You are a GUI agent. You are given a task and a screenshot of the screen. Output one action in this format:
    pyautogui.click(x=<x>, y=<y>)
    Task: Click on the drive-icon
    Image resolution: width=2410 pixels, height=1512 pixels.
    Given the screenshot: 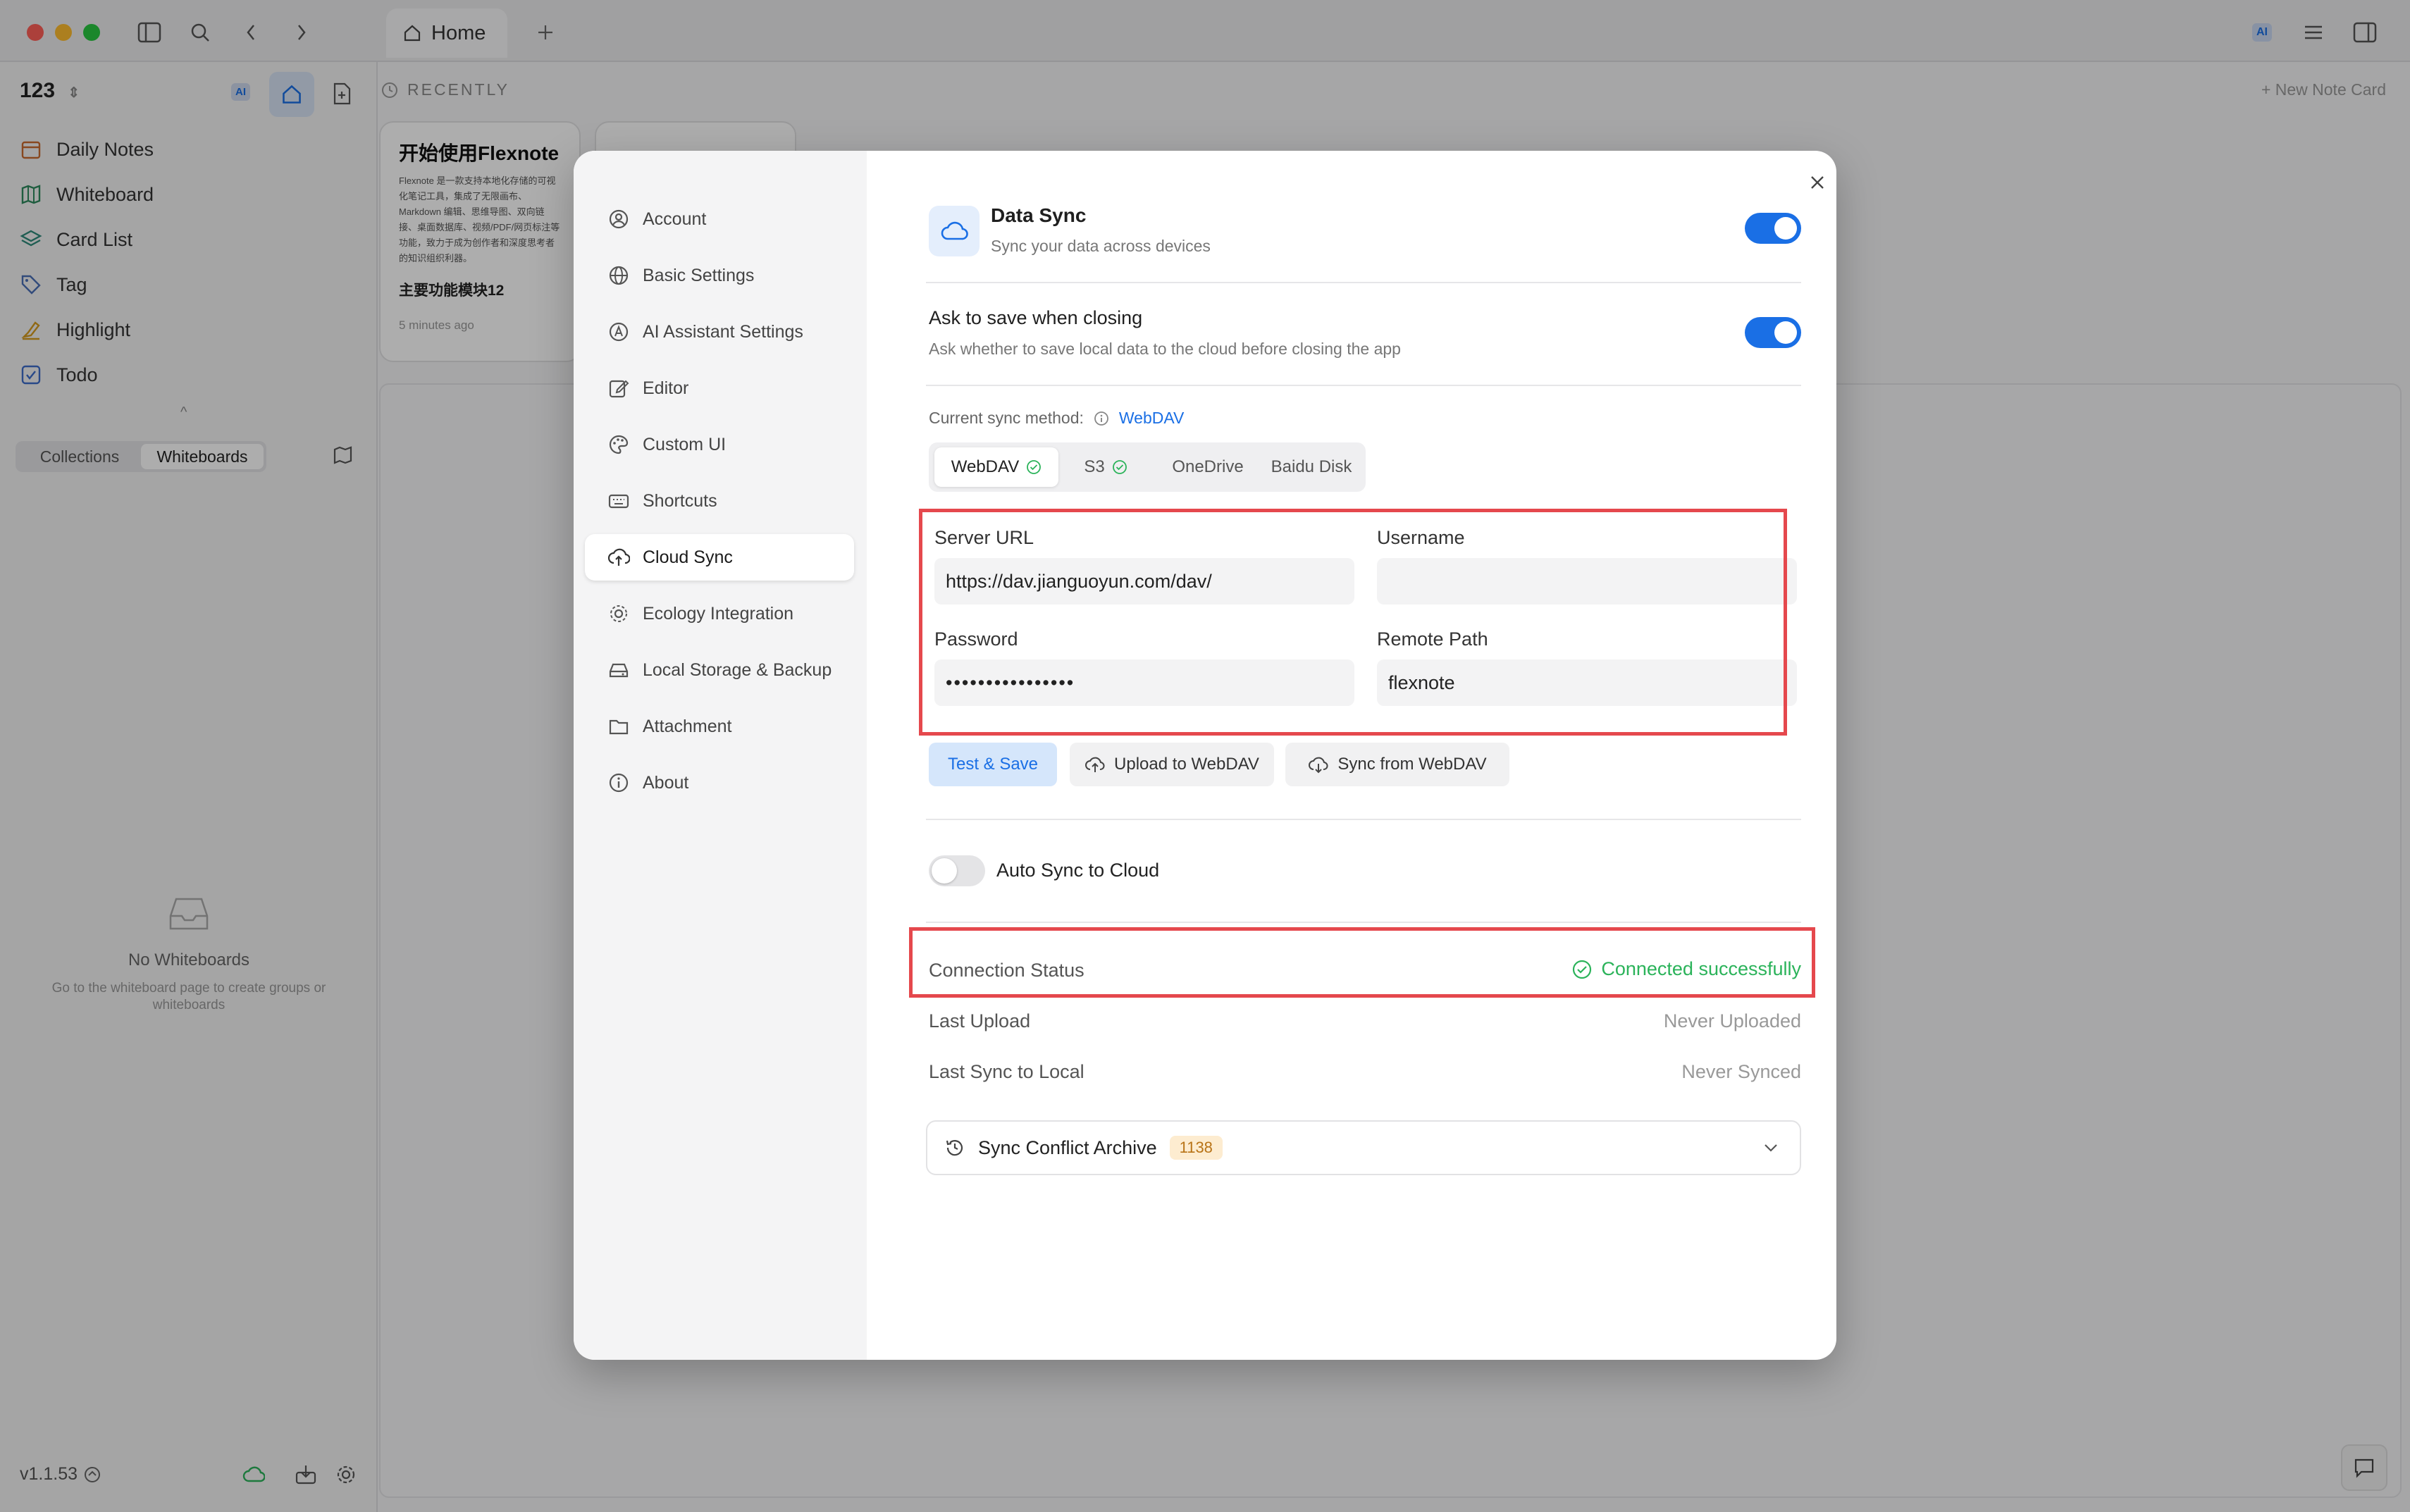 What is the action you would take?
    pyautogui.click(x=619, y=670)
    